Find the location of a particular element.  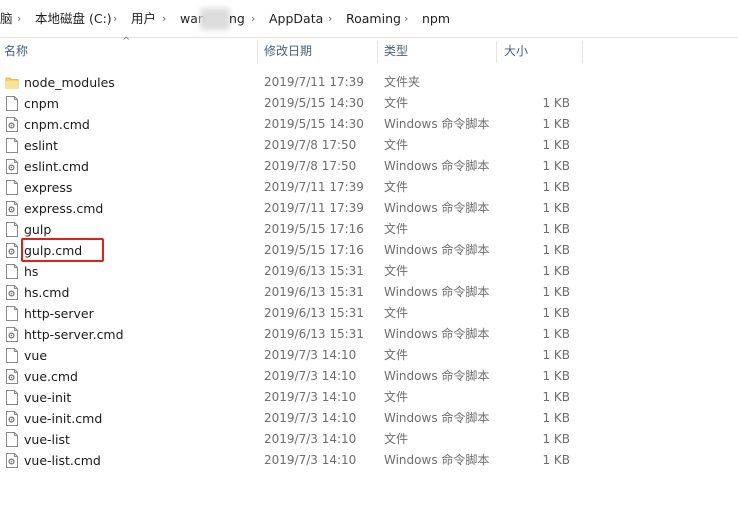

breadcrumb-item-users: 用户 is located at coordinates (143, 19).